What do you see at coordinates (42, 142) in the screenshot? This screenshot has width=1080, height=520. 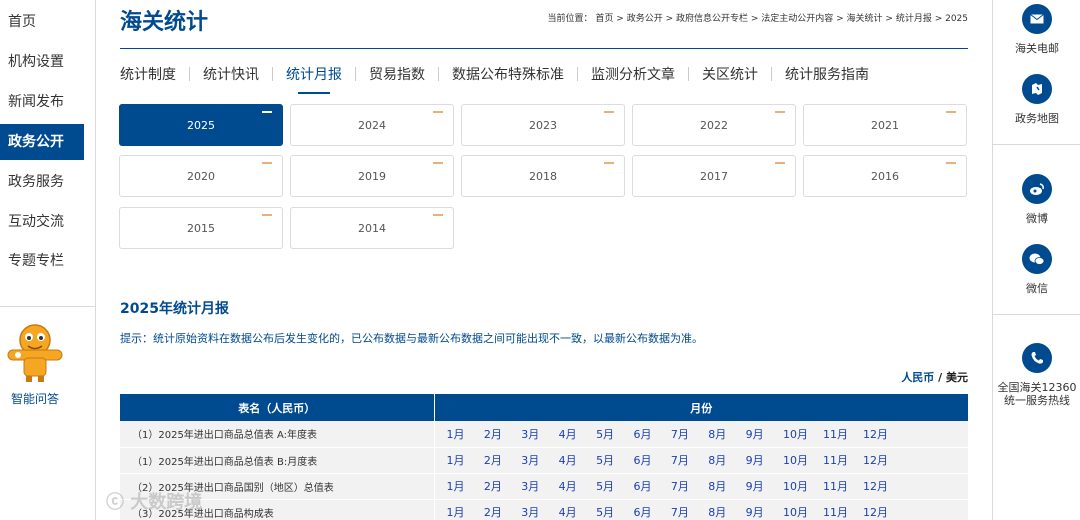 I see `nav-item-government-affairs: 政务公开` at bounding box center [42, 142].